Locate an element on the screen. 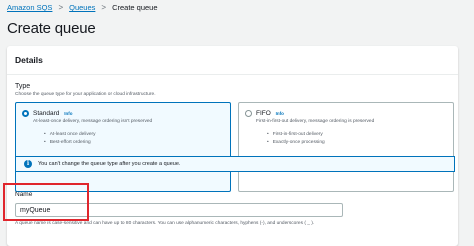  breadcrumb-link-amazon-sqs: Amazon SQS is located at coordinates (29, 8).